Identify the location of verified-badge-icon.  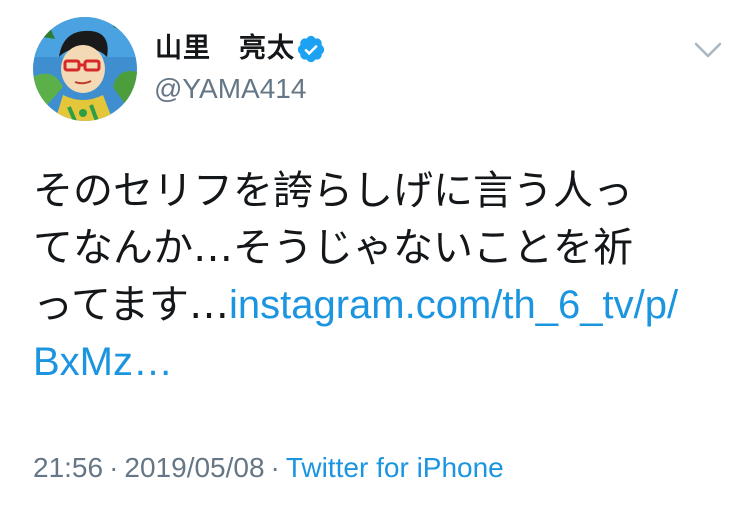
(311, 49).